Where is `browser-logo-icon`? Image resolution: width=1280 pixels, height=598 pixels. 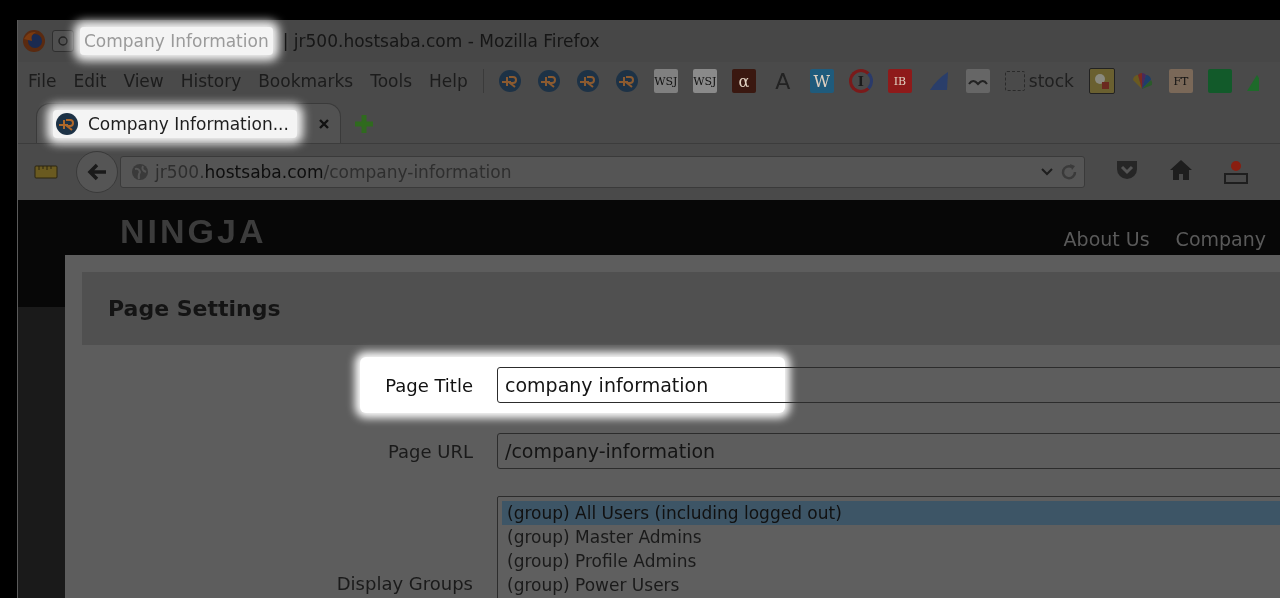
browser-logo-icon is located at coordinates (34, 41).